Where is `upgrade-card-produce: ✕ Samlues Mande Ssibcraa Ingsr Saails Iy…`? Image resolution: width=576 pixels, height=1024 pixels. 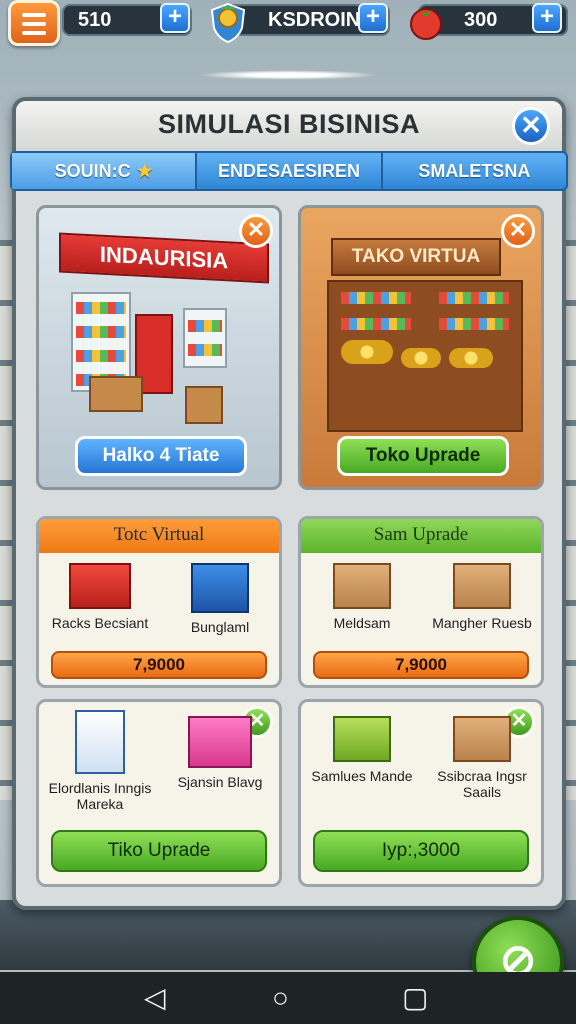
upgrade-card-produce: ✕ Samlues Mande Ssibcraa Ingsr Saails Iy… is located at coordinates (421, 793).